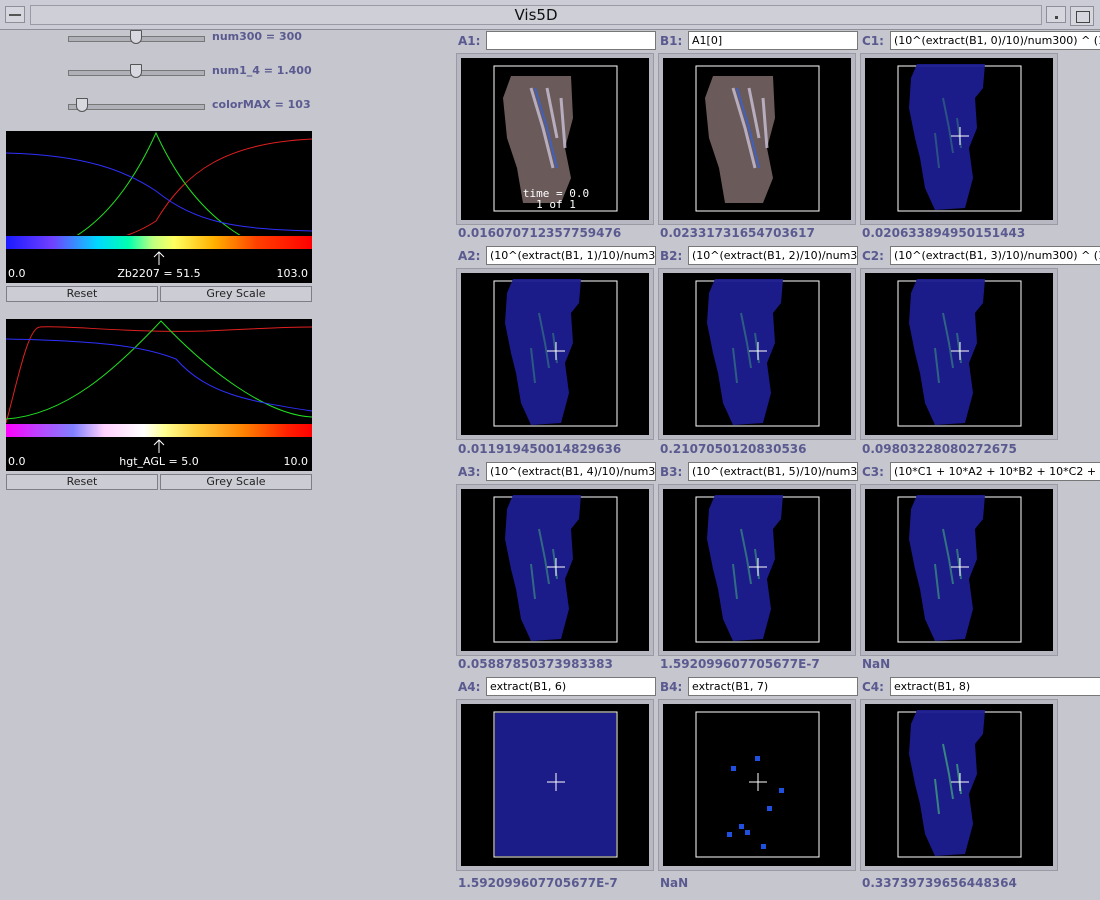  I want to click on cell-label-C3: C3:, so click(873, 472).